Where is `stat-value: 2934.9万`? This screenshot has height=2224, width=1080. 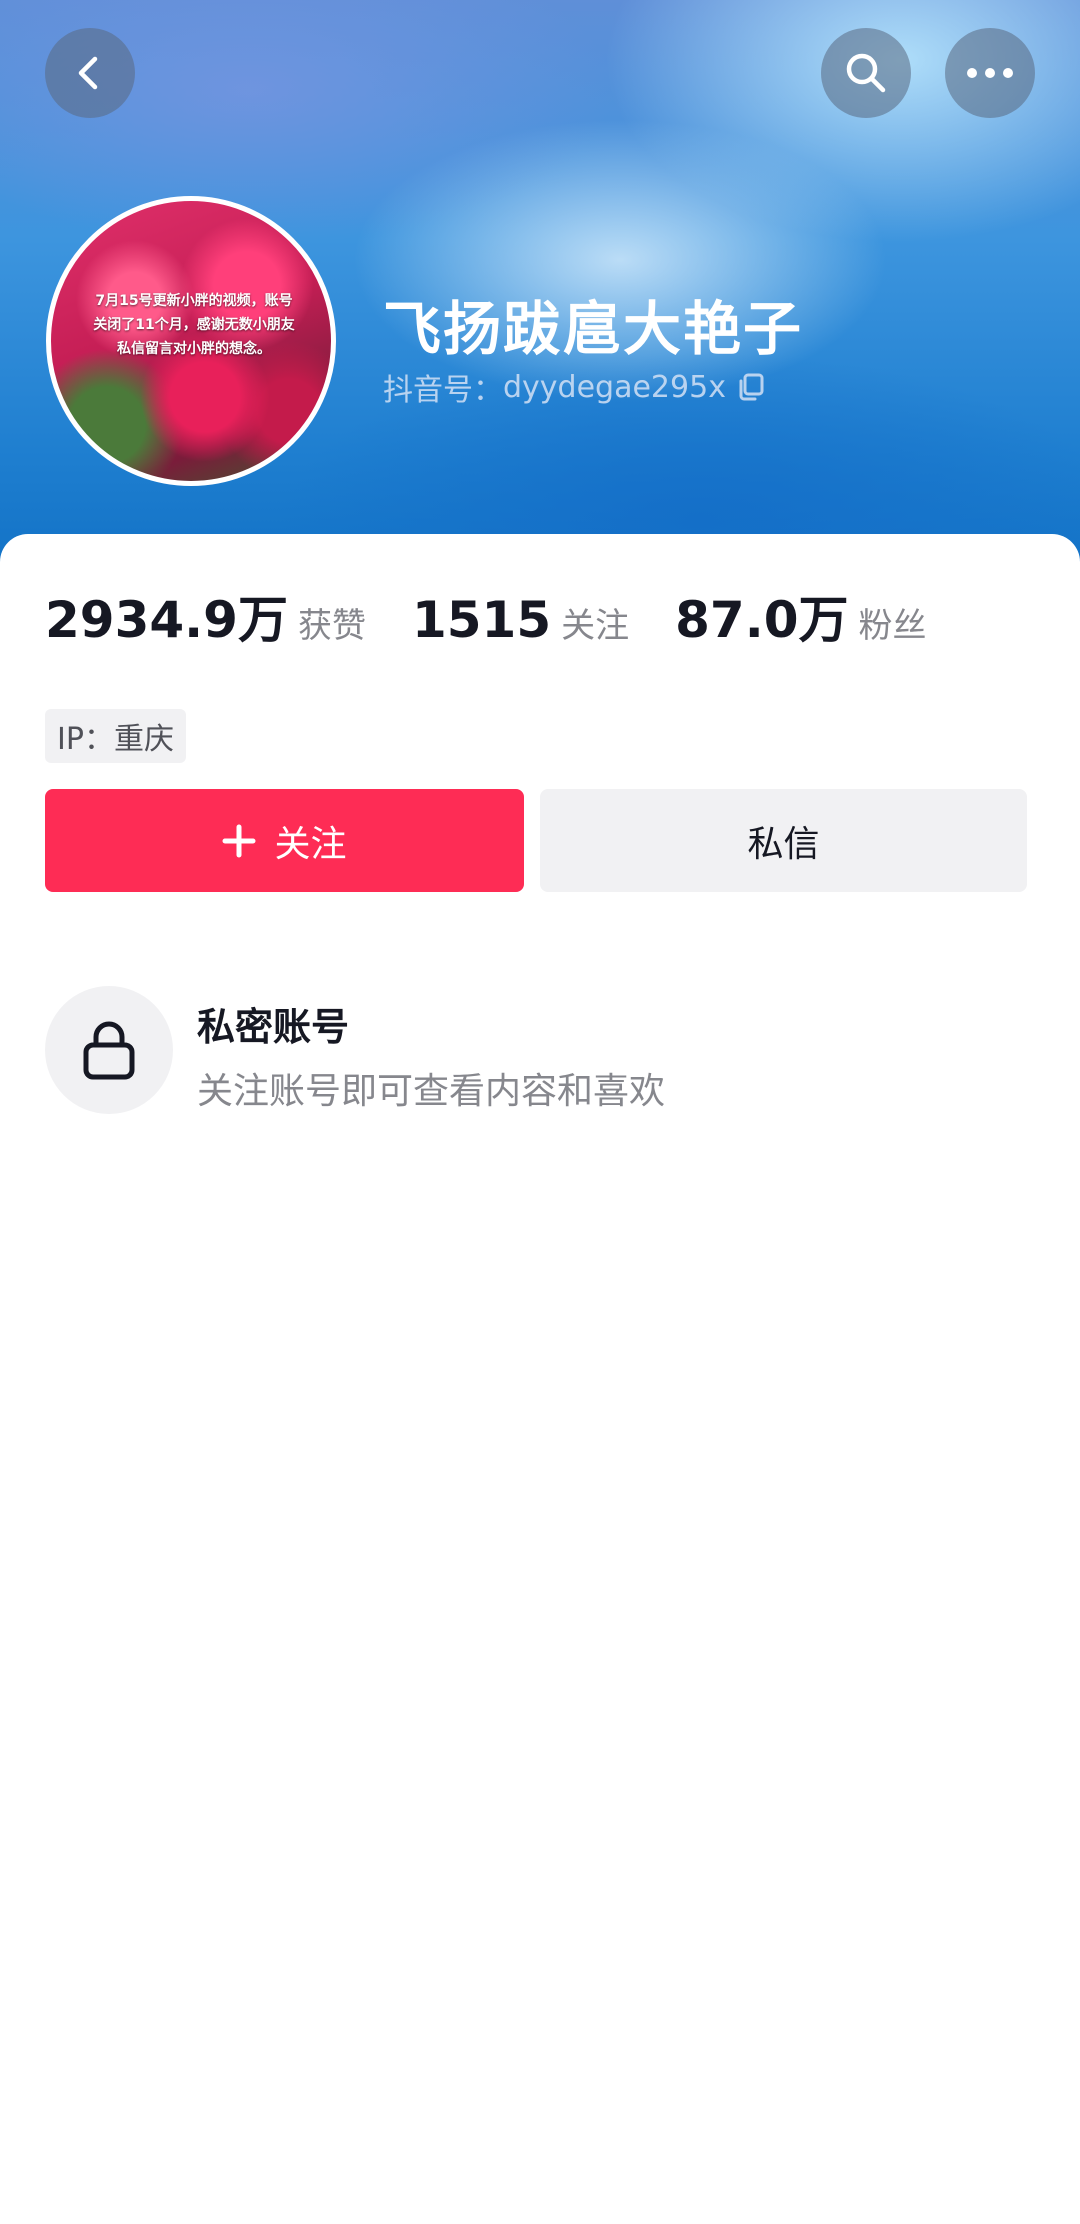
stat-value: 2934.9万 is located at coordinates (166, 620).